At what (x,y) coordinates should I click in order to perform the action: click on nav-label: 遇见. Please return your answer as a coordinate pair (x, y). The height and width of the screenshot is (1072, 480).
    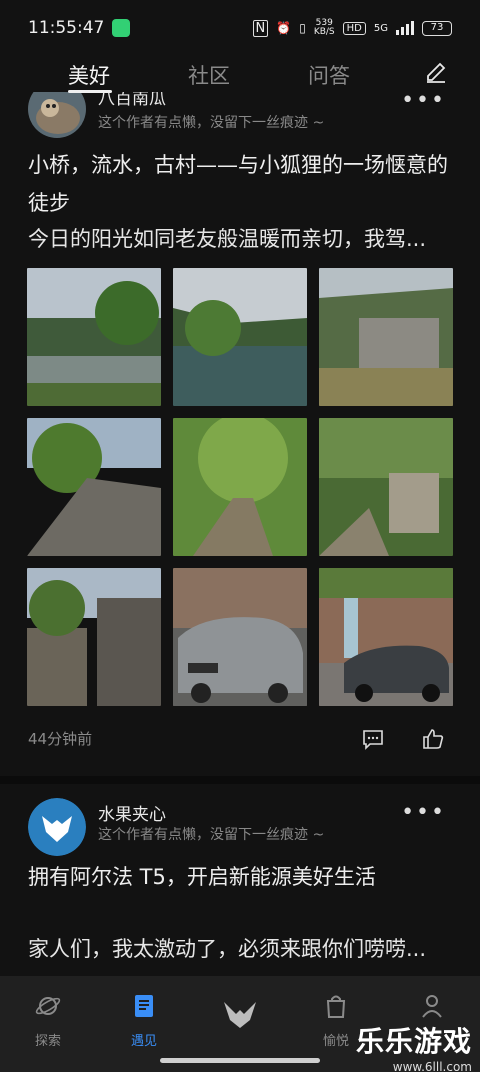
    Looking at the image, I should click on (143, 1041).